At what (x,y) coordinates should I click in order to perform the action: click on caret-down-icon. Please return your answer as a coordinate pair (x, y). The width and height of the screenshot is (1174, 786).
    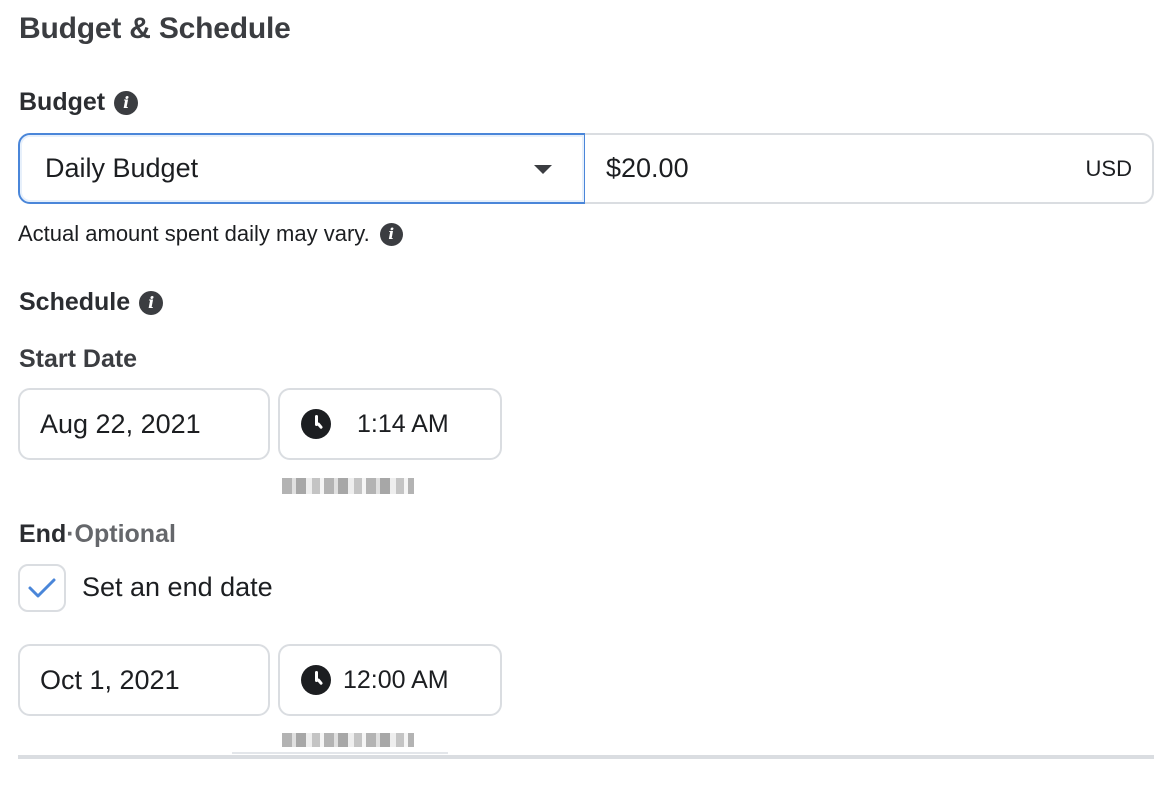
    Looking at the image, I should click on (543, 169).